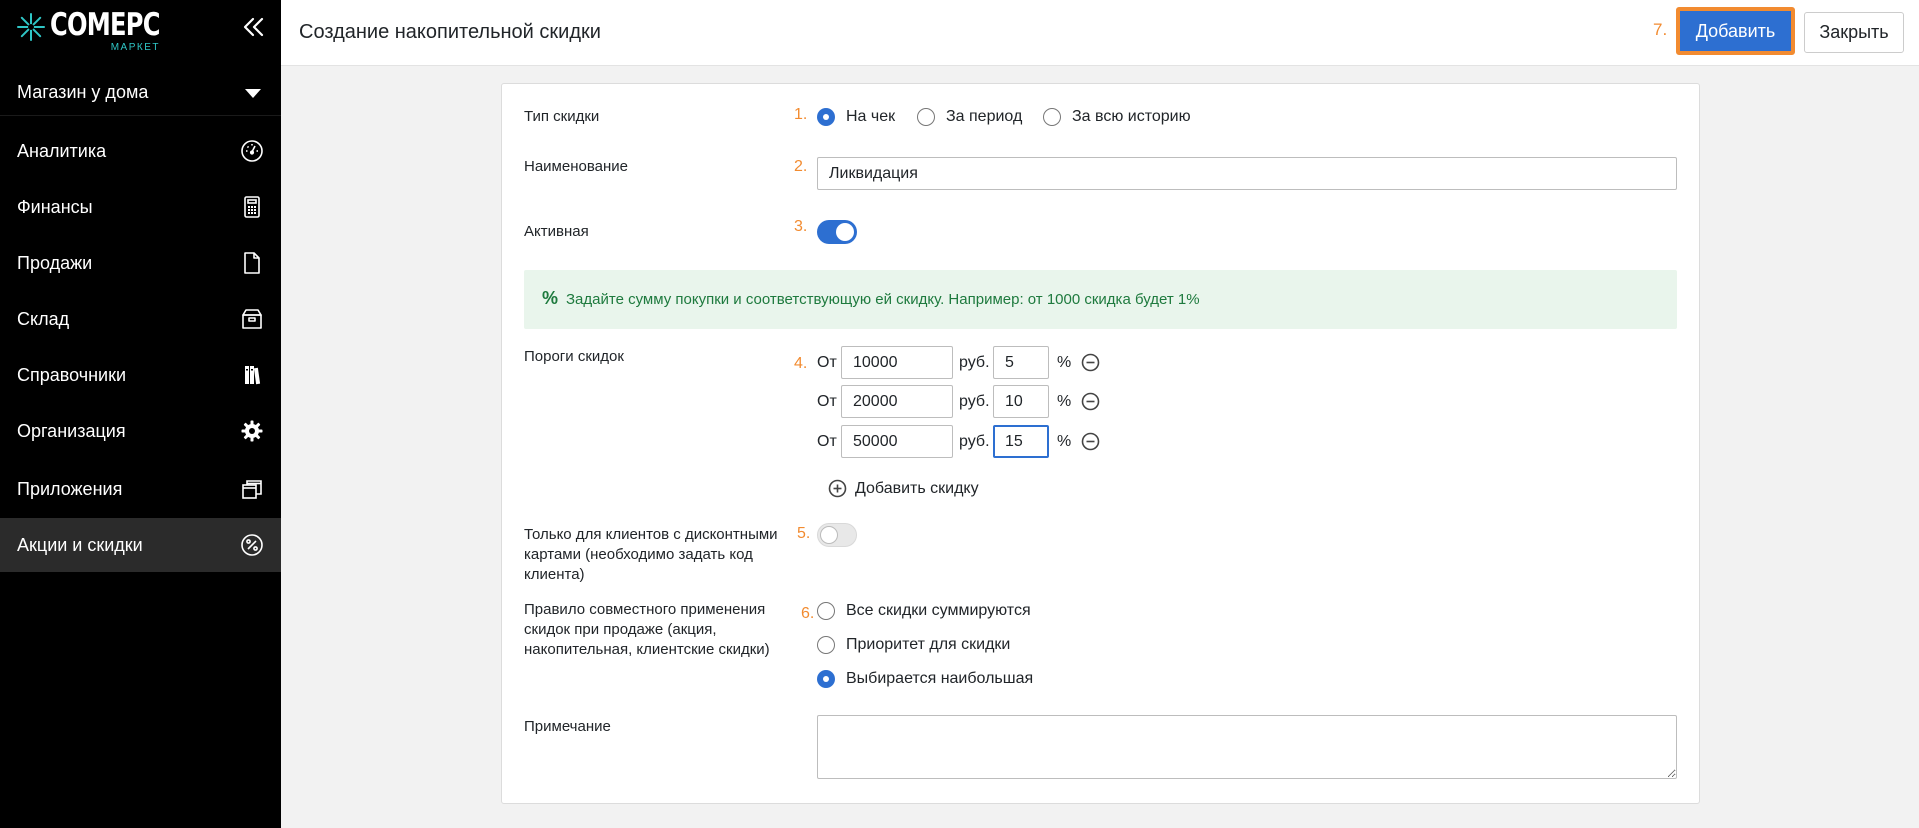 The width and height of the screenshot is (1919, 828). Describe the element at coordinates (72, 374) in the screenshot. I see `sidebar-item-label: Справочники` at that location.